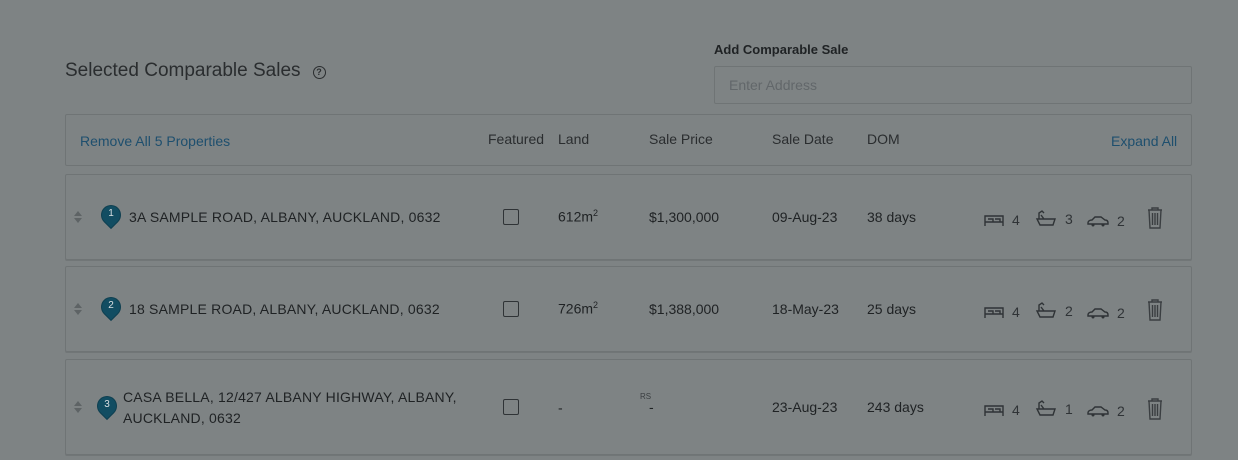  Describe the element at coordinates (1069, 310) in the screenshot. I see `bath-count: 2` at that location.